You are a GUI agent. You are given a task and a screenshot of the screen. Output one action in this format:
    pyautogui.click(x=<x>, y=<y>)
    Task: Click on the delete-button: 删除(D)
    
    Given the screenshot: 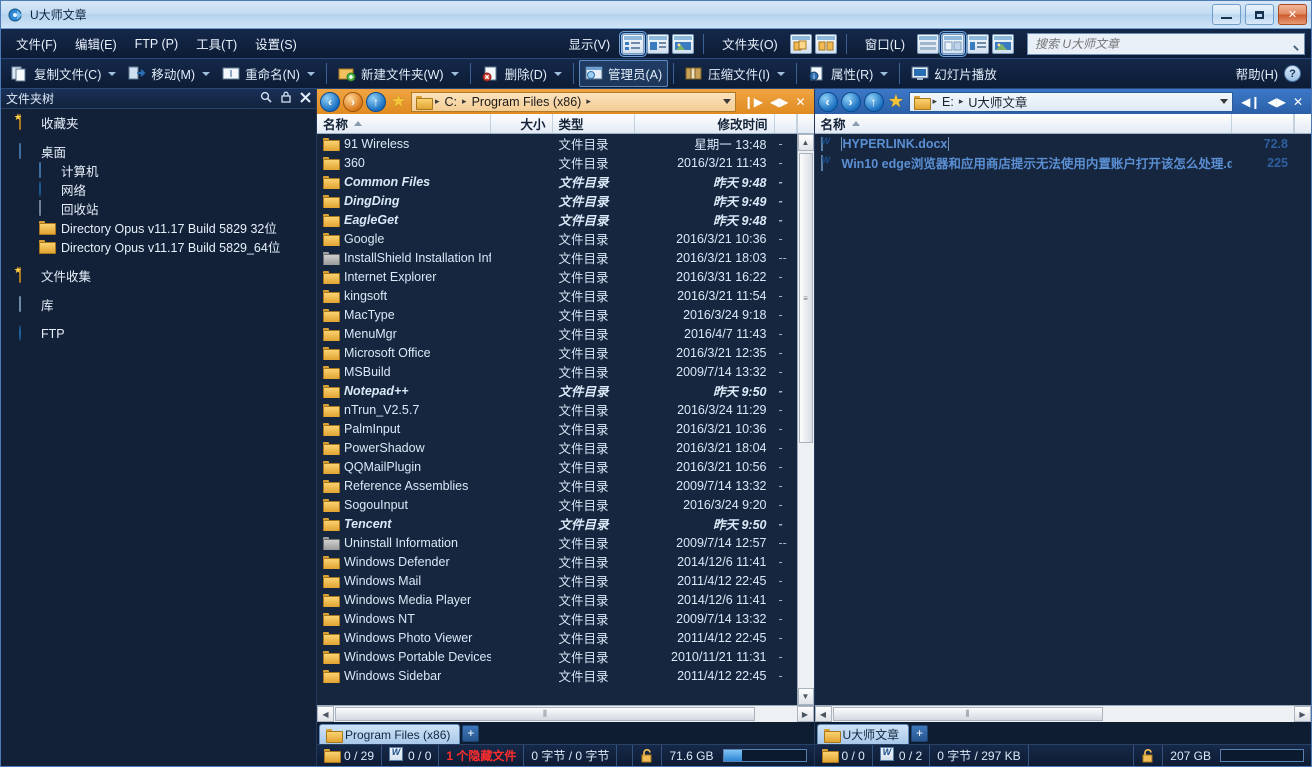 What is the action you would take?
    pyautogui.click(x=522, y=73)
    